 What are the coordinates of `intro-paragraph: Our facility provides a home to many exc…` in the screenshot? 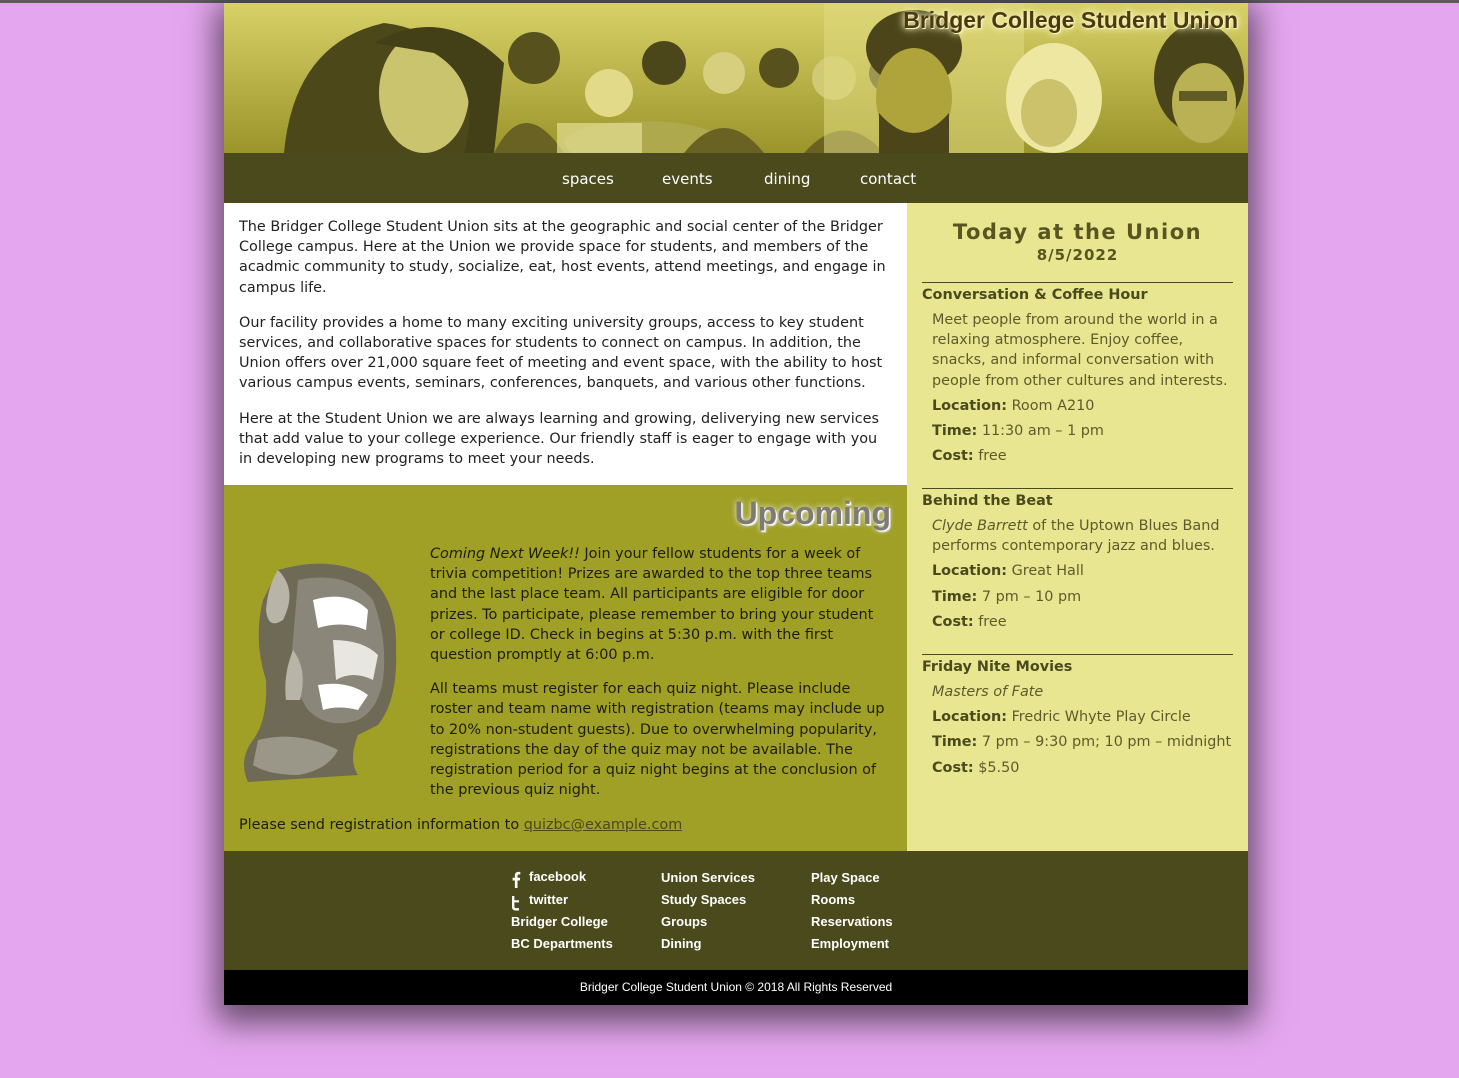 It's located at (561, 353).